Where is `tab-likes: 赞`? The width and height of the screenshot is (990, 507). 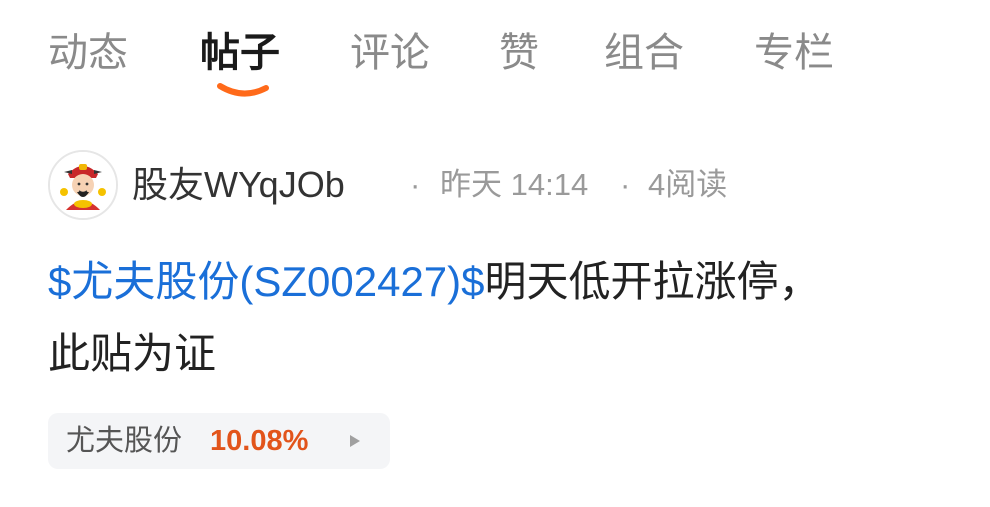 tab-likes: 赞 is located at coordinates (519, 53).